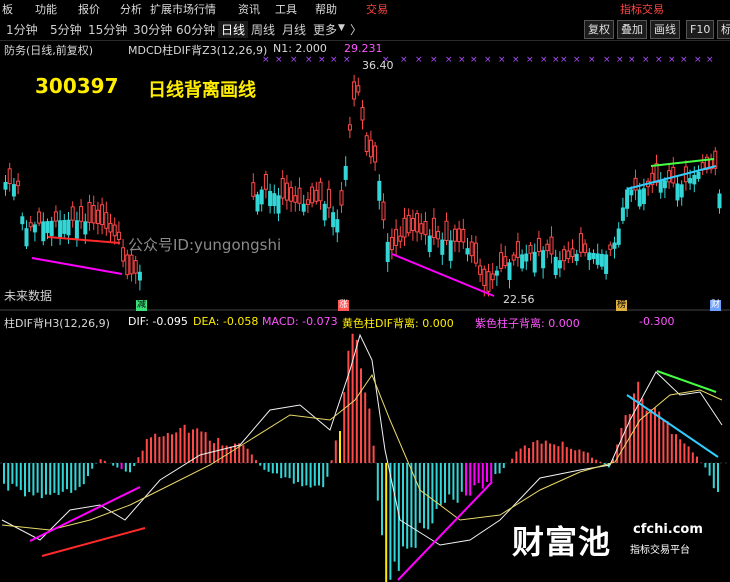 This screenshot has height=582, width=730. Describe the element at coordinates (621, 305) in the screenshot. I see `event-tag: 榜` at that location.